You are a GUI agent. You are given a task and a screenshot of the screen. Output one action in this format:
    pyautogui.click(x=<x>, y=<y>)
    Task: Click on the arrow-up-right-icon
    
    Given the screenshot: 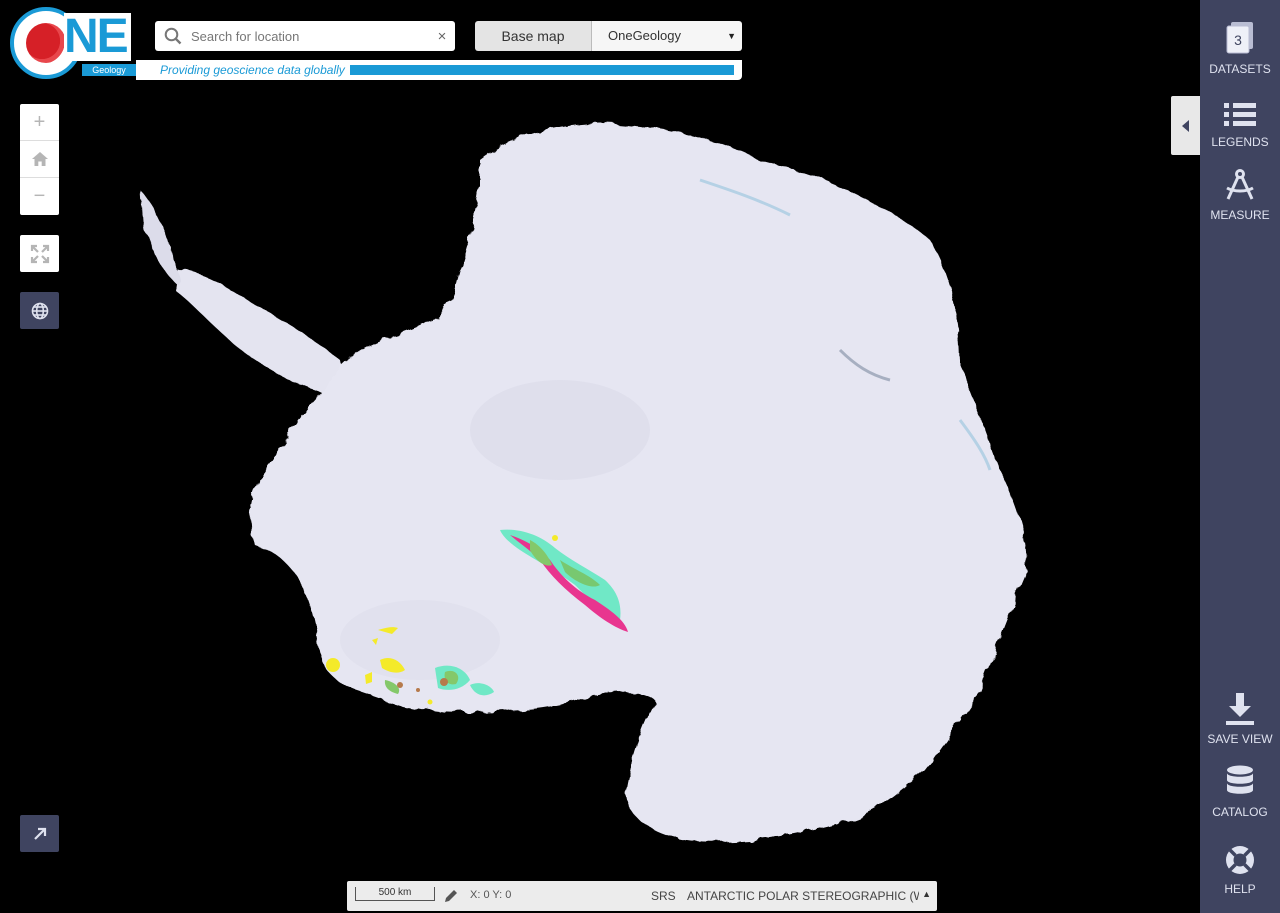 What is the action you would take?
    pyautogui.click(x=39, y=833)
    